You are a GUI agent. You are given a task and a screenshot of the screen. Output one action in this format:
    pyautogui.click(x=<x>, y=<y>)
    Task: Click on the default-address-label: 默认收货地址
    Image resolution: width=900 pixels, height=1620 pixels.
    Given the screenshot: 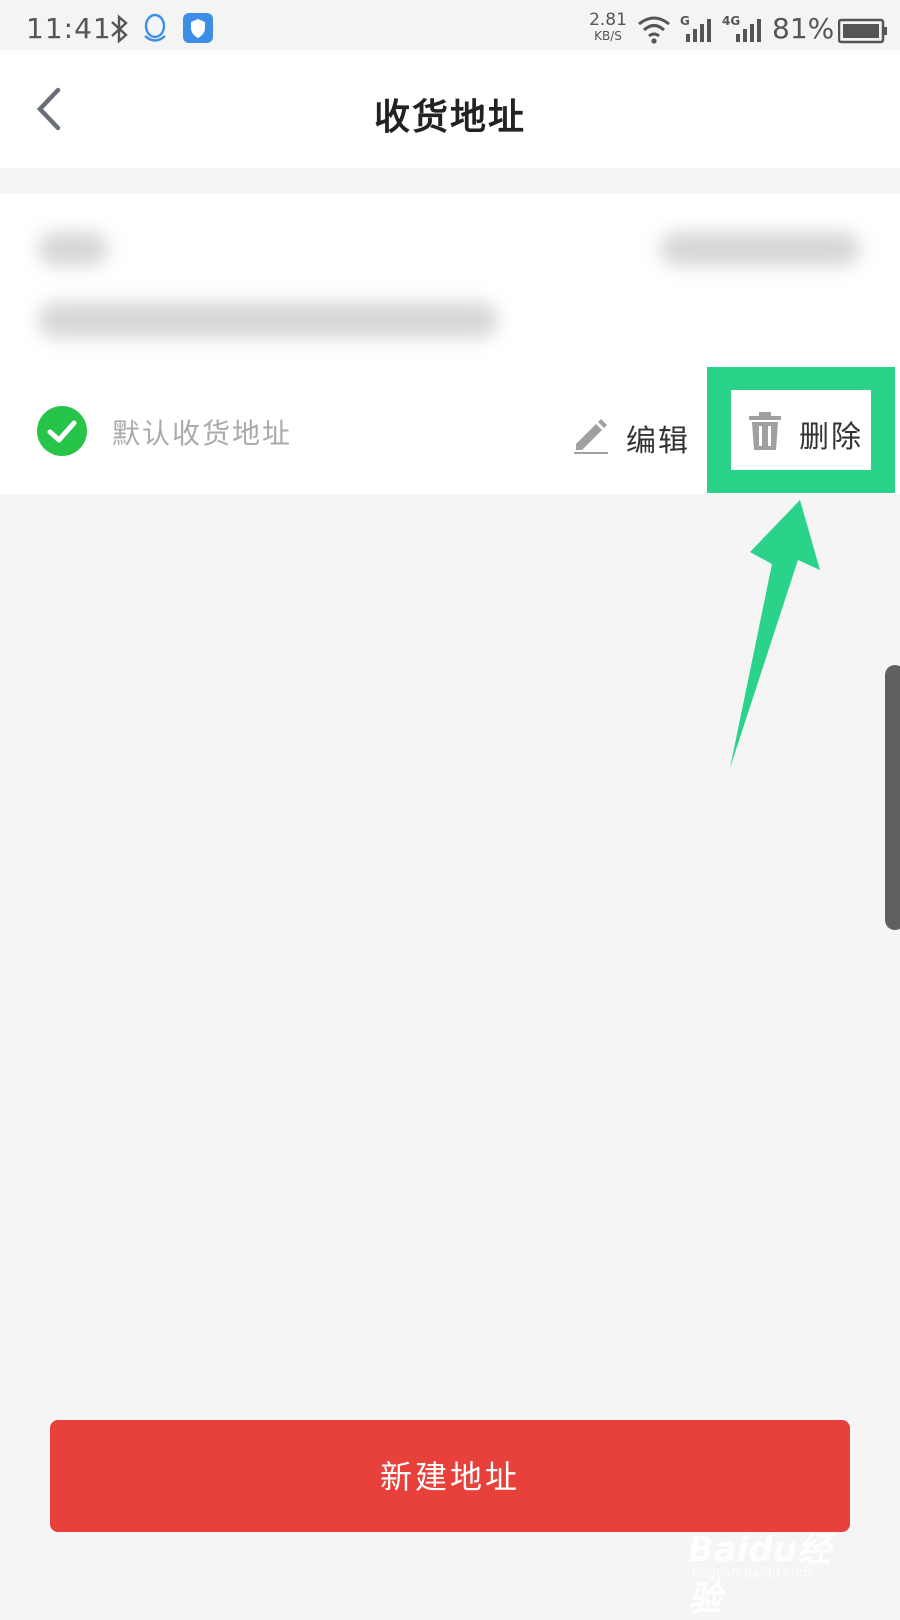 What is the action you would take?
    pyautogui.click(x=202, y=433)
    